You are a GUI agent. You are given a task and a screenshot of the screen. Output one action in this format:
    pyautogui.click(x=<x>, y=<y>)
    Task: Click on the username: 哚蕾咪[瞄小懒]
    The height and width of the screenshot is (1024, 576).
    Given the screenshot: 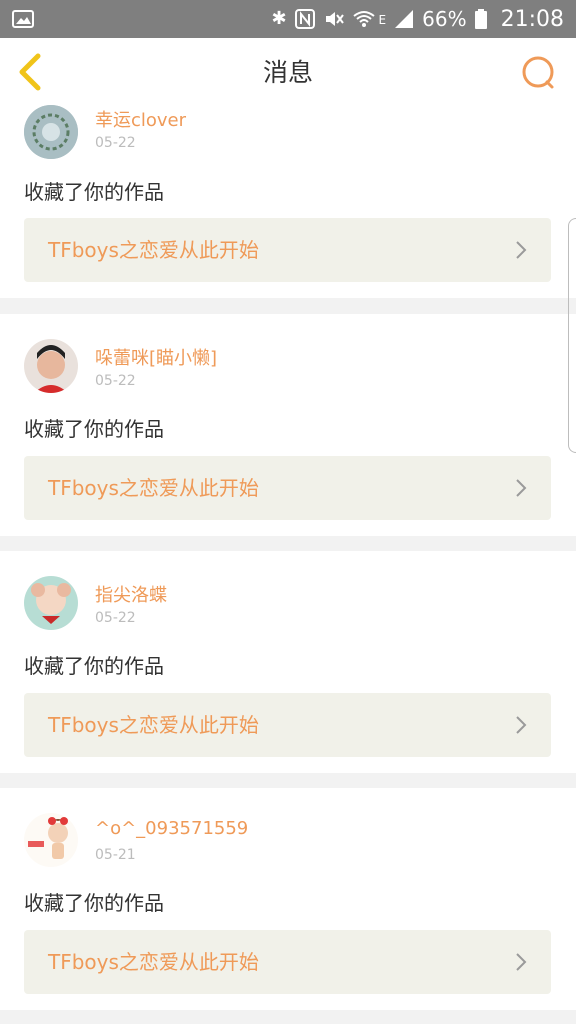 What is the action you would take?
    pyautogui.click(x=156, y=357)
    